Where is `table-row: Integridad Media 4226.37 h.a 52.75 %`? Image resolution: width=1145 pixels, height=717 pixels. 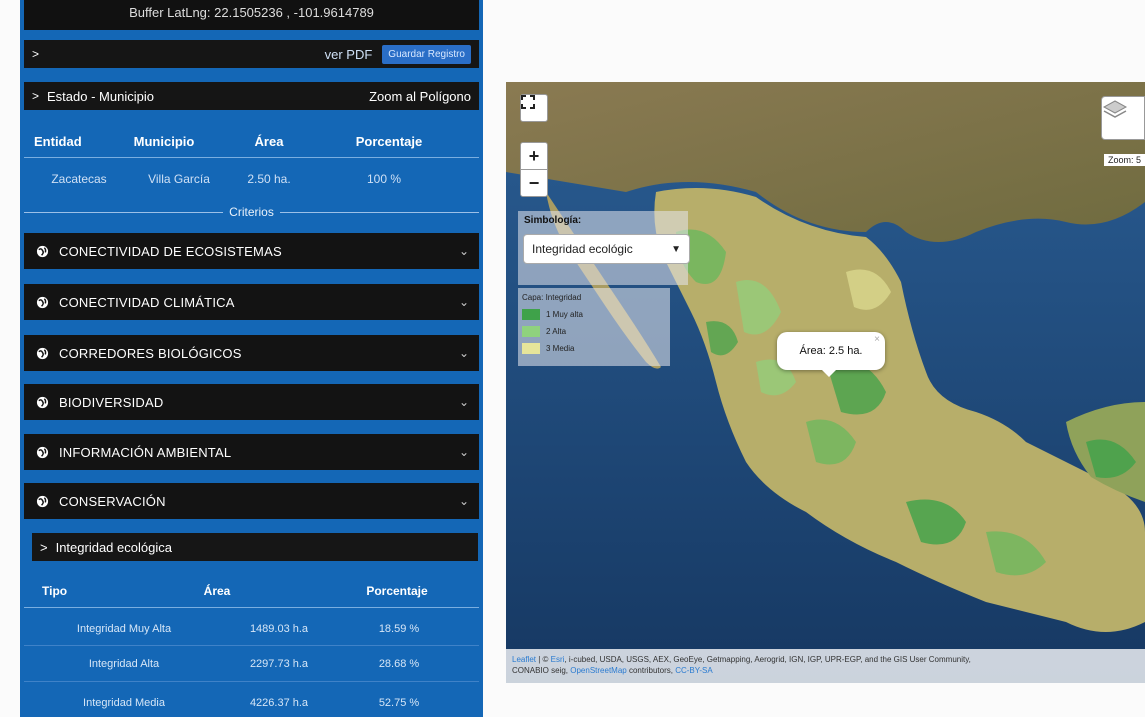
table-row: Integridad Media 4226.37 h.a 52.75 % is located at coordinates (251, 703).